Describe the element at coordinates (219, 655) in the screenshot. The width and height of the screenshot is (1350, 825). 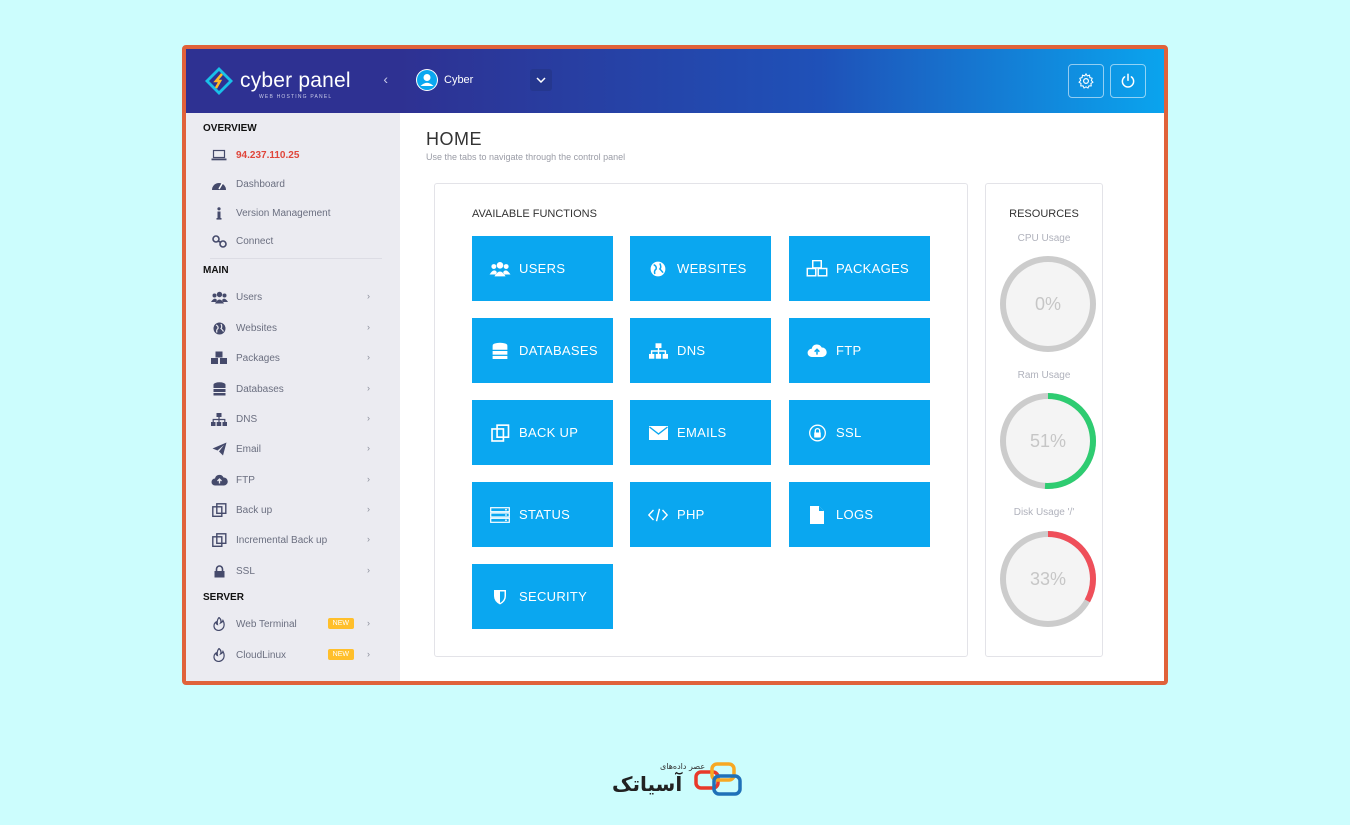
I see `fire-icon` at that location.